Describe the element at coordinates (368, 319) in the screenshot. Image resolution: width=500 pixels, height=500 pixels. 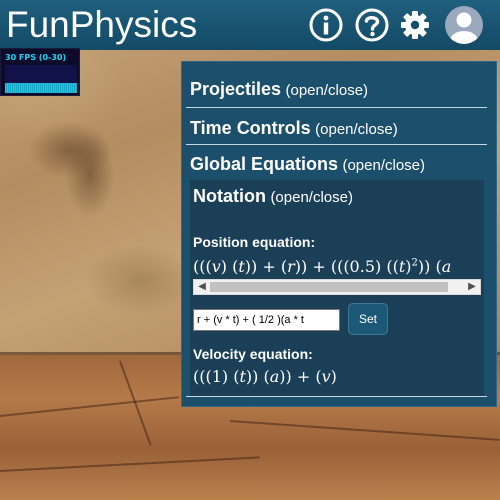
I see `set-position-button: Set` at that location.